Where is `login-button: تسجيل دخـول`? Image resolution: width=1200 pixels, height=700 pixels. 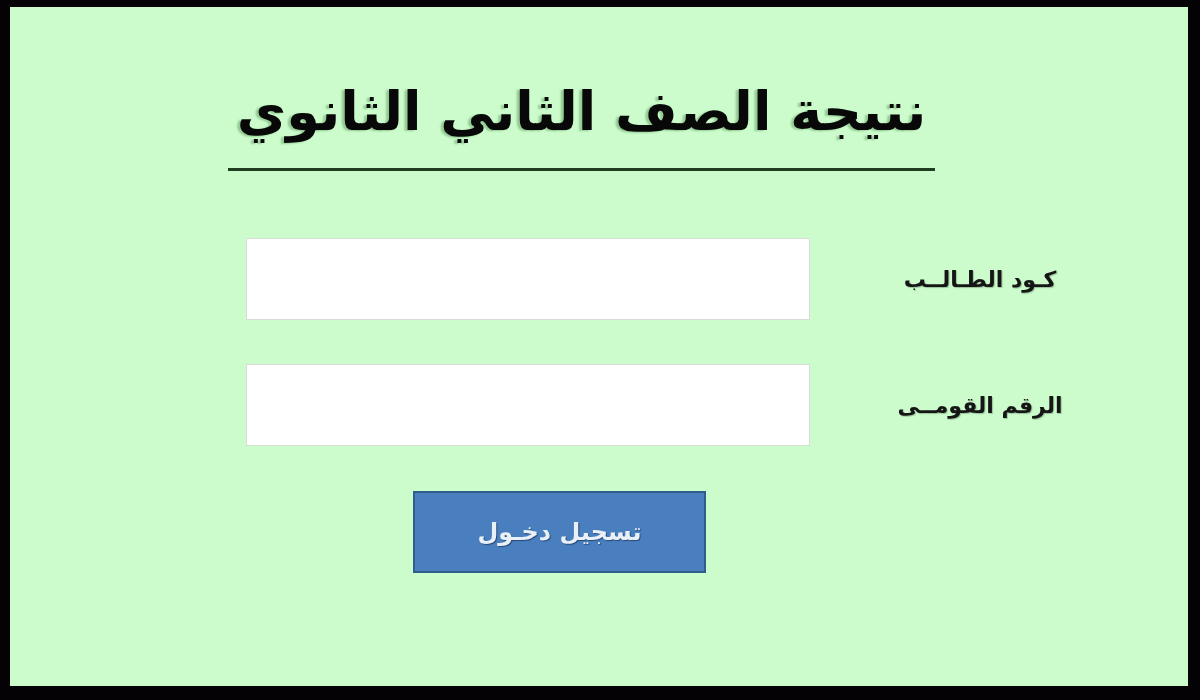
login-button: تسجيل دخـول is located at coordinates (559, 532).